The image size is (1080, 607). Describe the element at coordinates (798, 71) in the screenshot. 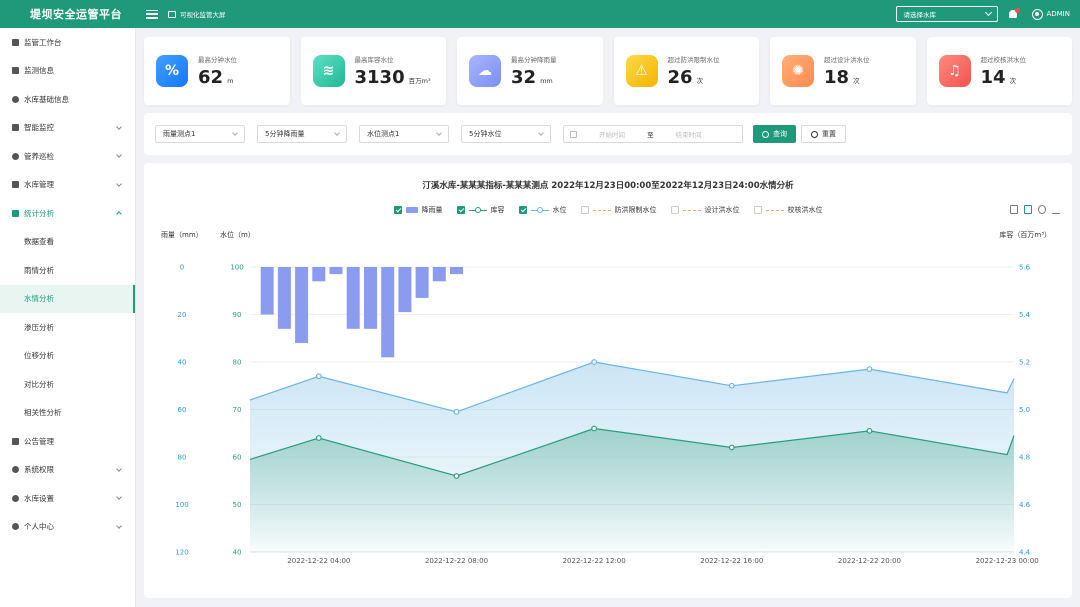

I see `alarm-light-icon: ✺` at that location.